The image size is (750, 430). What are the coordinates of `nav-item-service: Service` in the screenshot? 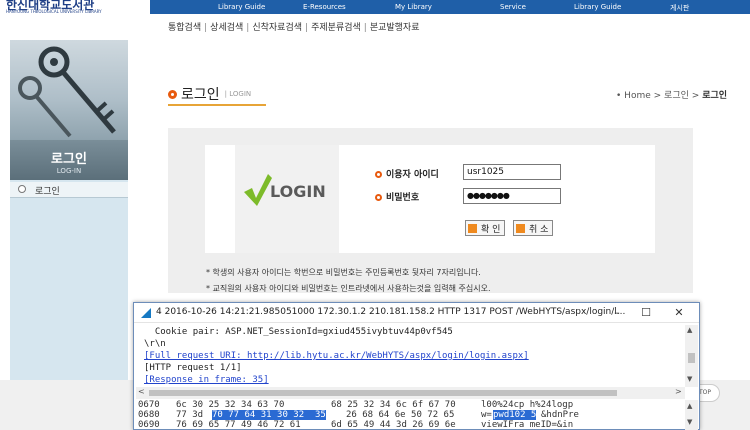 It's located at (513, 7).